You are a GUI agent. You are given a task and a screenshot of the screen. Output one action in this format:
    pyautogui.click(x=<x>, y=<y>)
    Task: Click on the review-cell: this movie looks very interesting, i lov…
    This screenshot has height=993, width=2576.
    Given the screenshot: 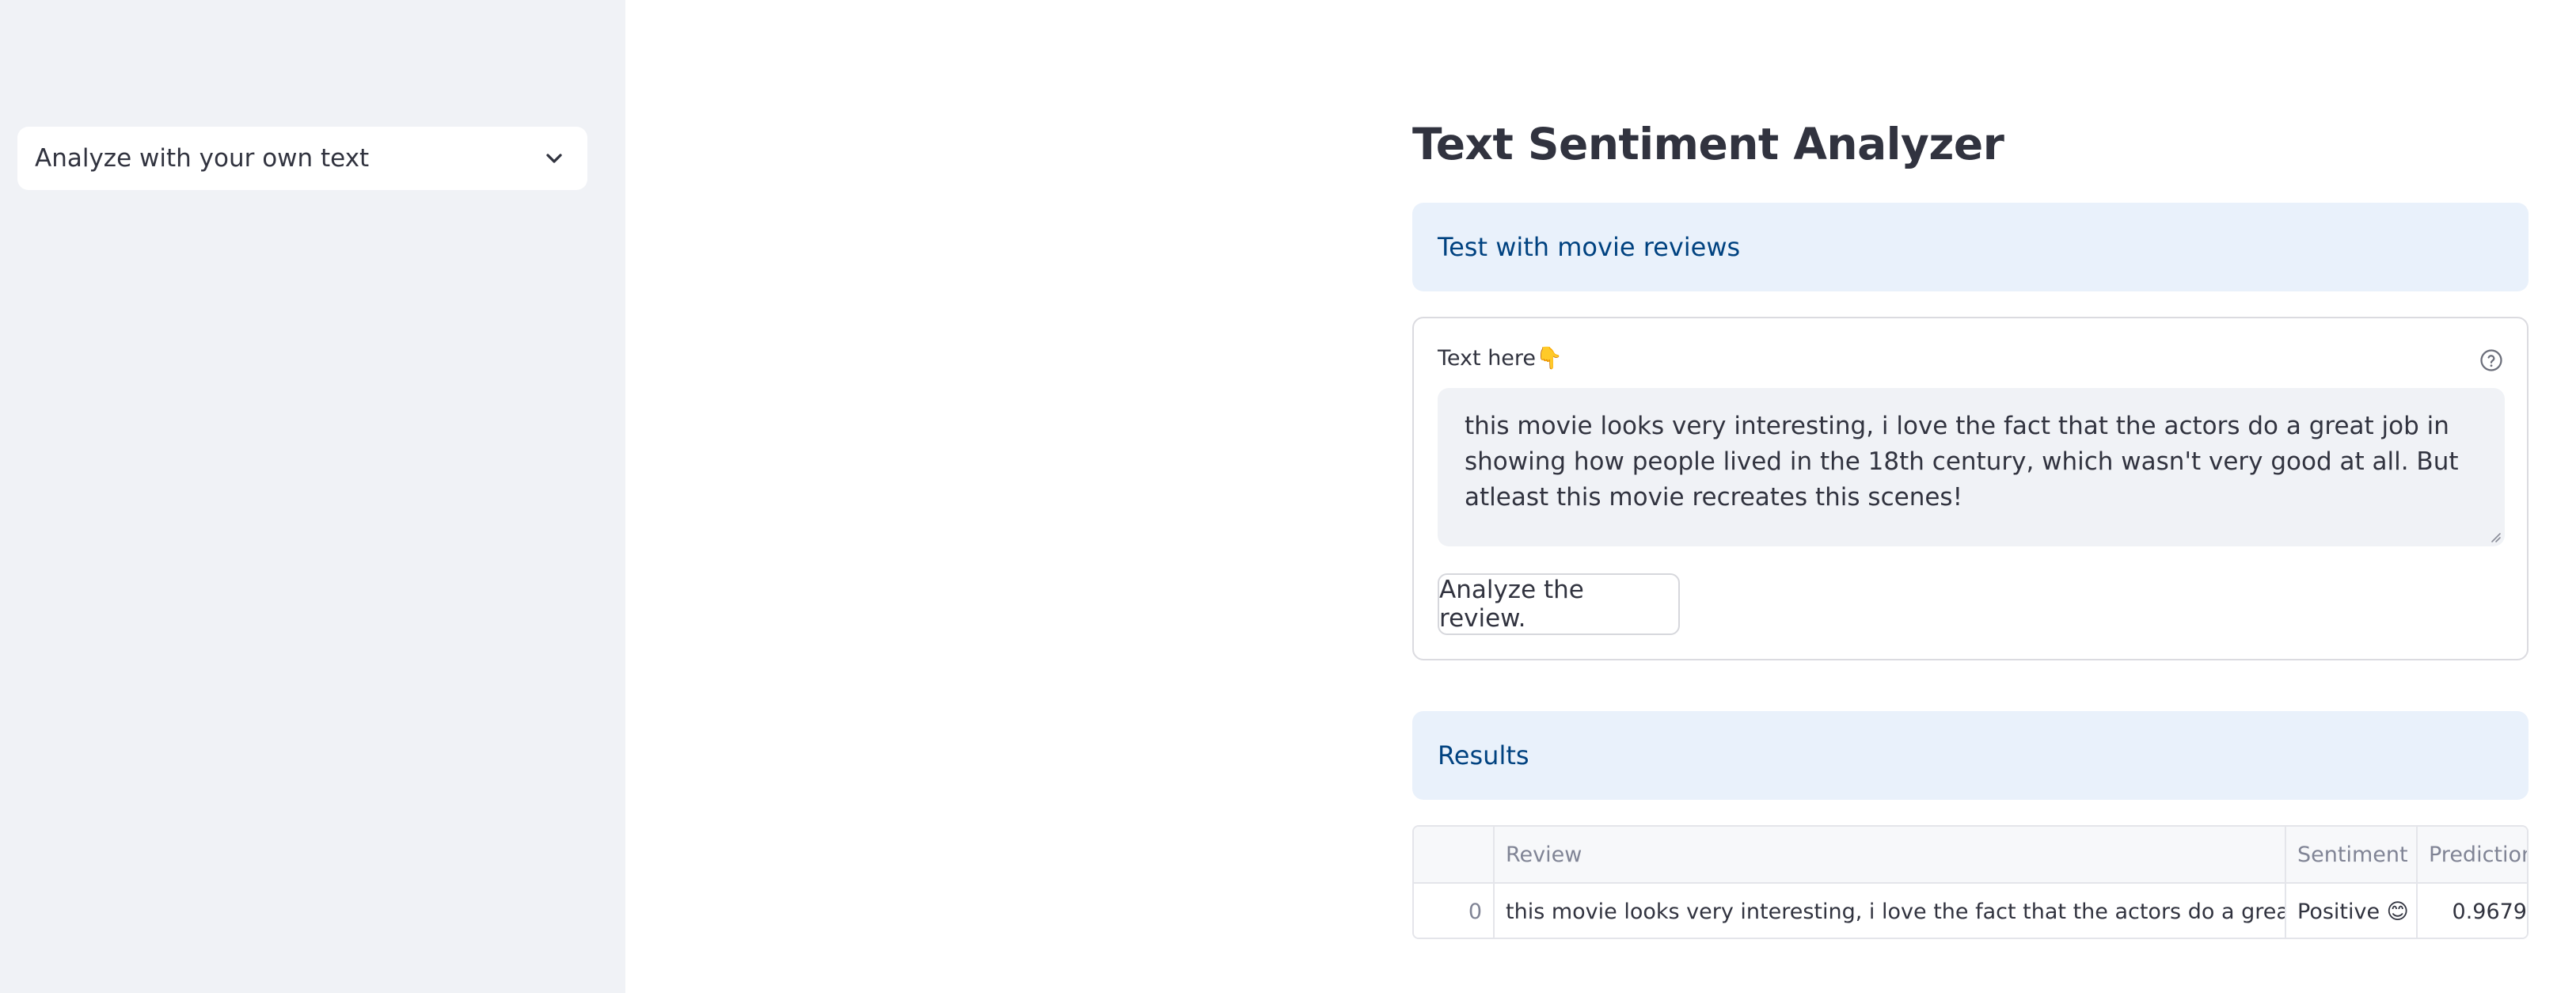 What is the action you would take?
    pyautogui.click(x=1891, y=911)
    